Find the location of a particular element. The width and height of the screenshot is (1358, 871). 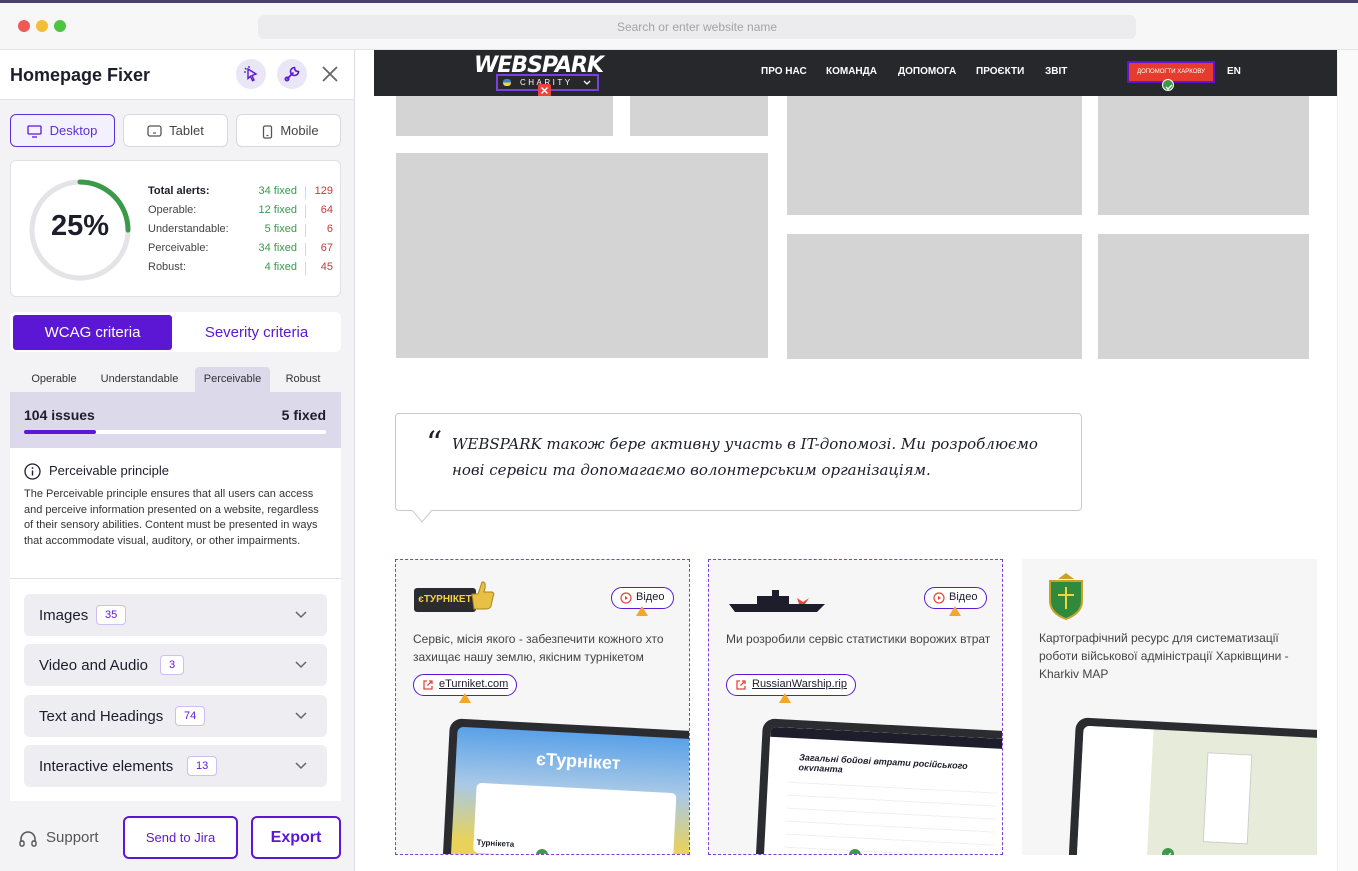

criteria-toggle: WCAG criteria Severity criteria is located at coordinates (175, 332).